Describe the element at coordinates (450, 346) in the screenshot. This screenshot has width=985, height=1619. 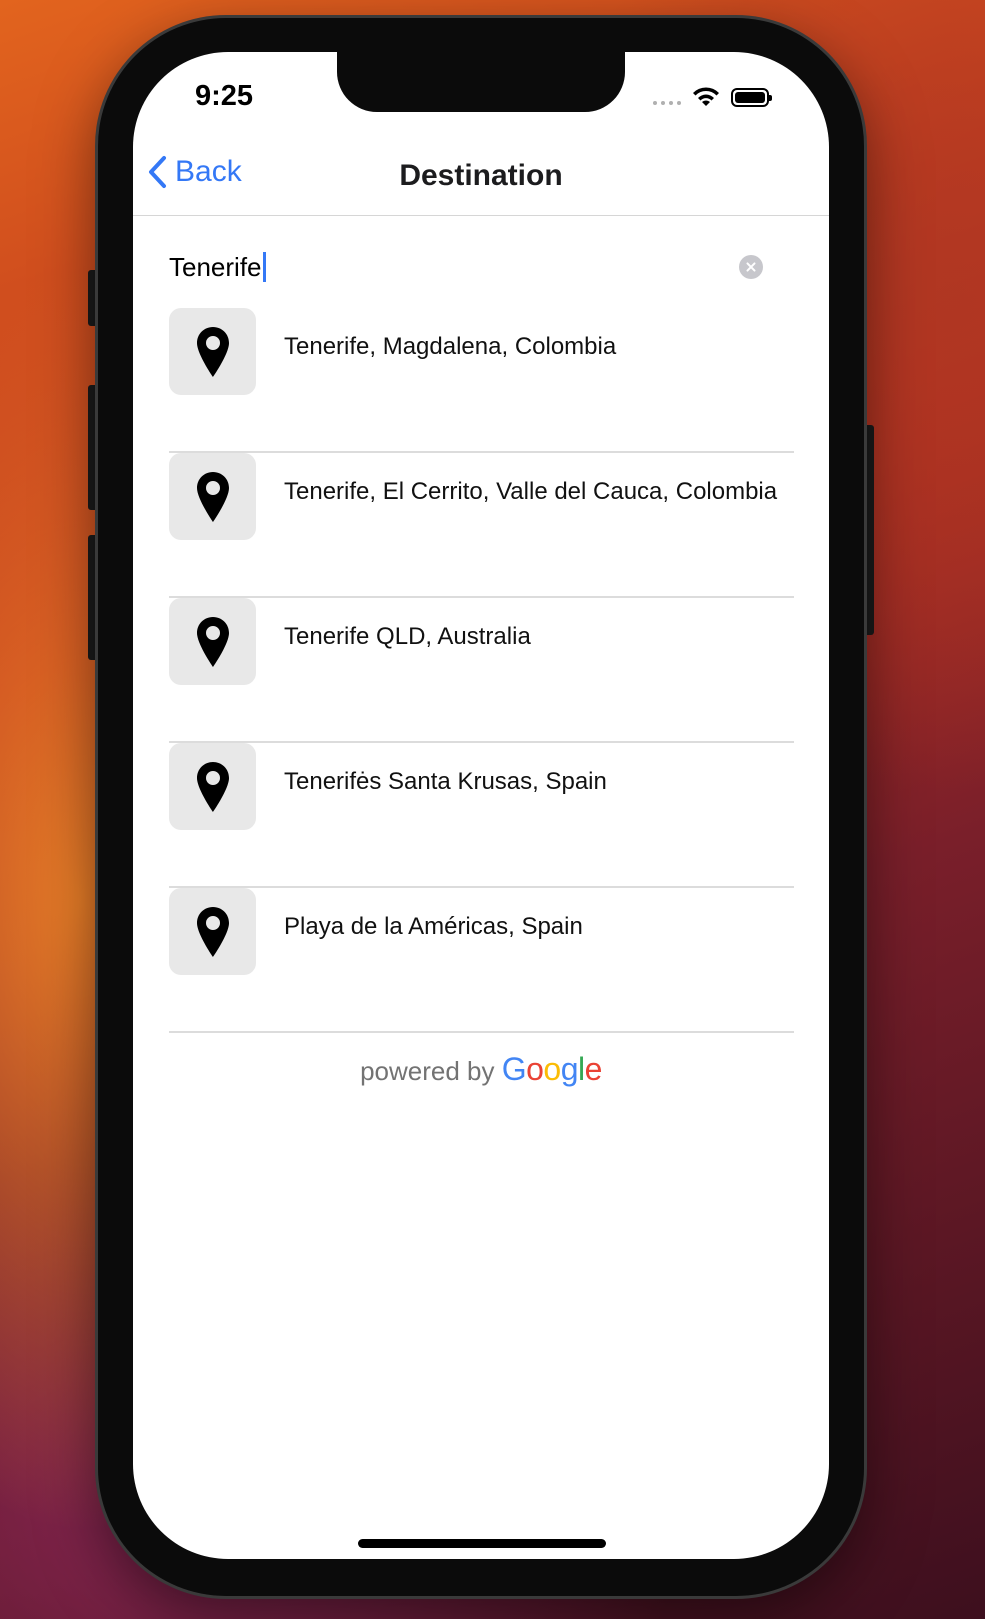
I see `result-label: Tenerife, Magdalena, Colombia` at that location.